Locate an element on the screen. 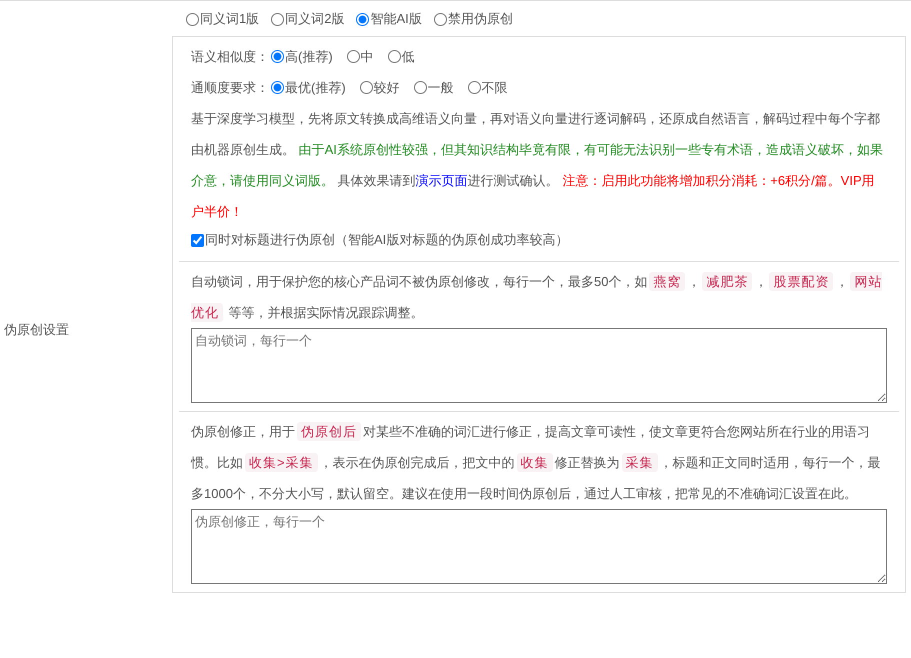  radio-label: 智能AI版 is located at coordinates (396, 19).